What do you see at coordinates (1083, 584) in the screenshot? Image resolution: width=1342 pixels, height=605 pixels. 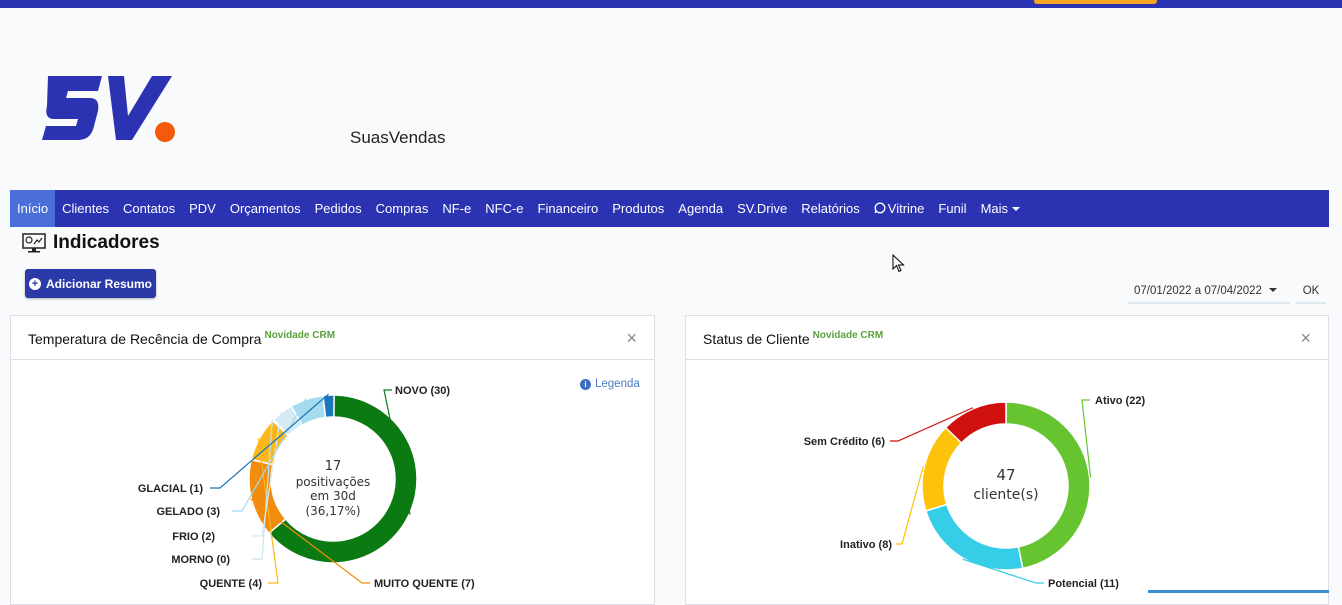 I see `slice-label: Potencial (11)` at bounding box center [1083, 584].